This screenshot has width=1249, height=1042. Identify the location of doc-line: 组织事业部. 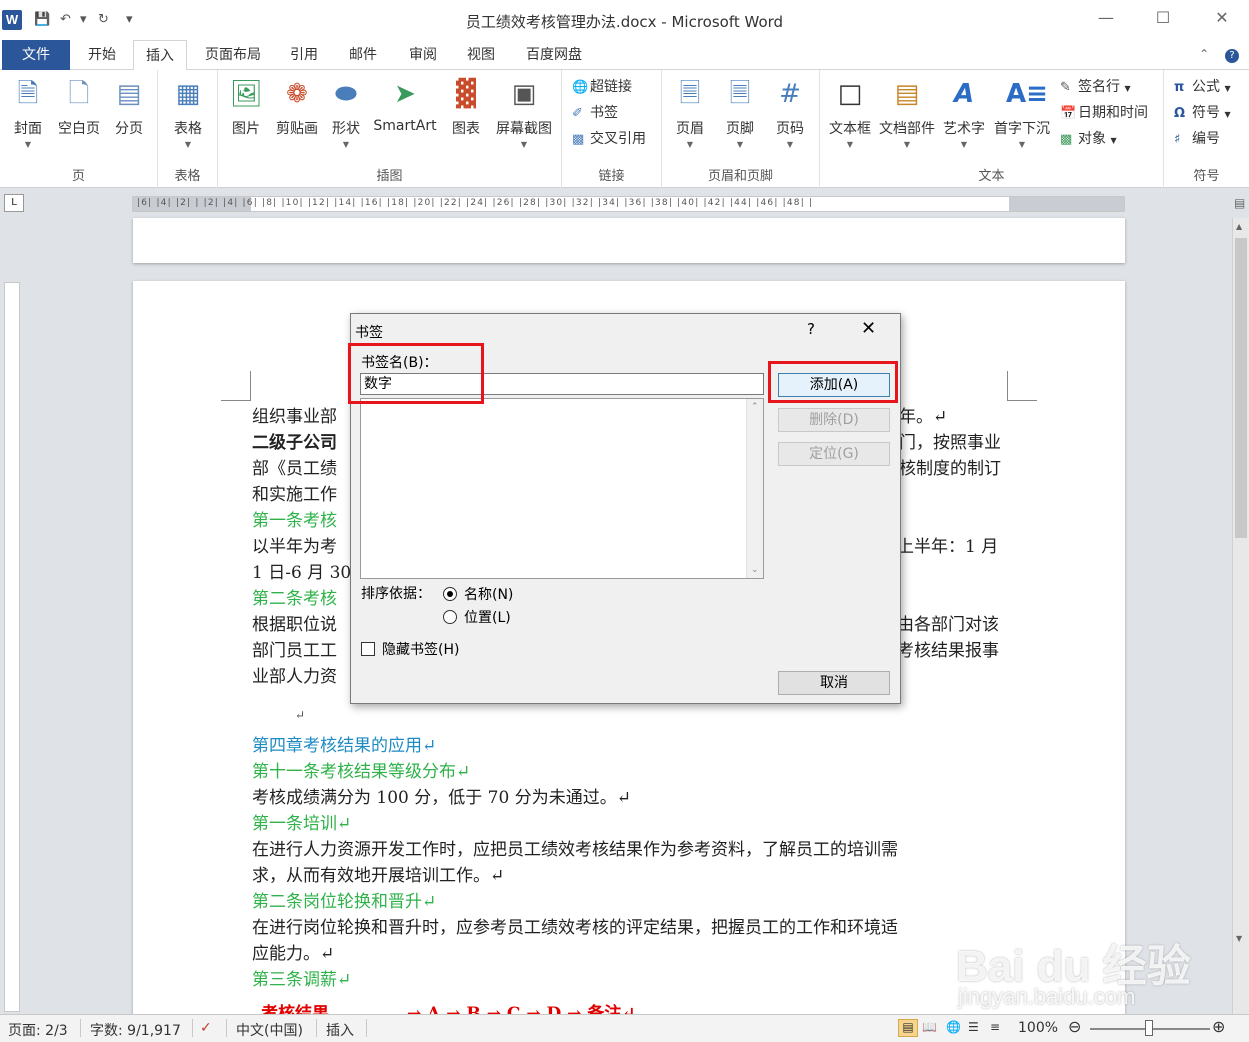
(294, 417).